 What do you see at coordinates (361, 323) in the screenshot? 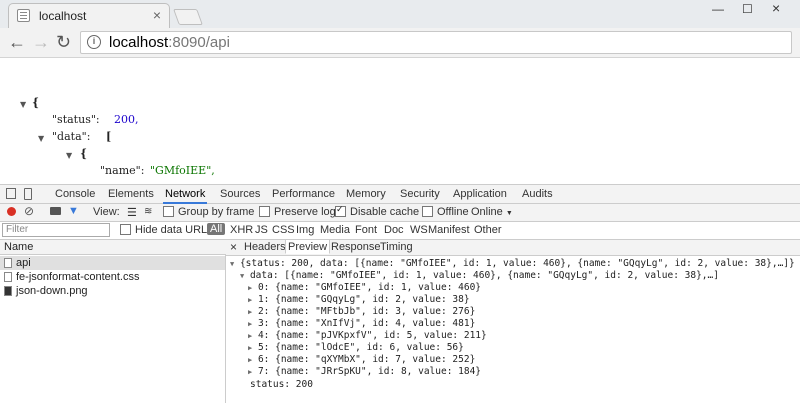
I see `preview-item: ▶ 3: {name: "XnIfVj", id: 4, value: 481}` at bounding box center [361, 323].